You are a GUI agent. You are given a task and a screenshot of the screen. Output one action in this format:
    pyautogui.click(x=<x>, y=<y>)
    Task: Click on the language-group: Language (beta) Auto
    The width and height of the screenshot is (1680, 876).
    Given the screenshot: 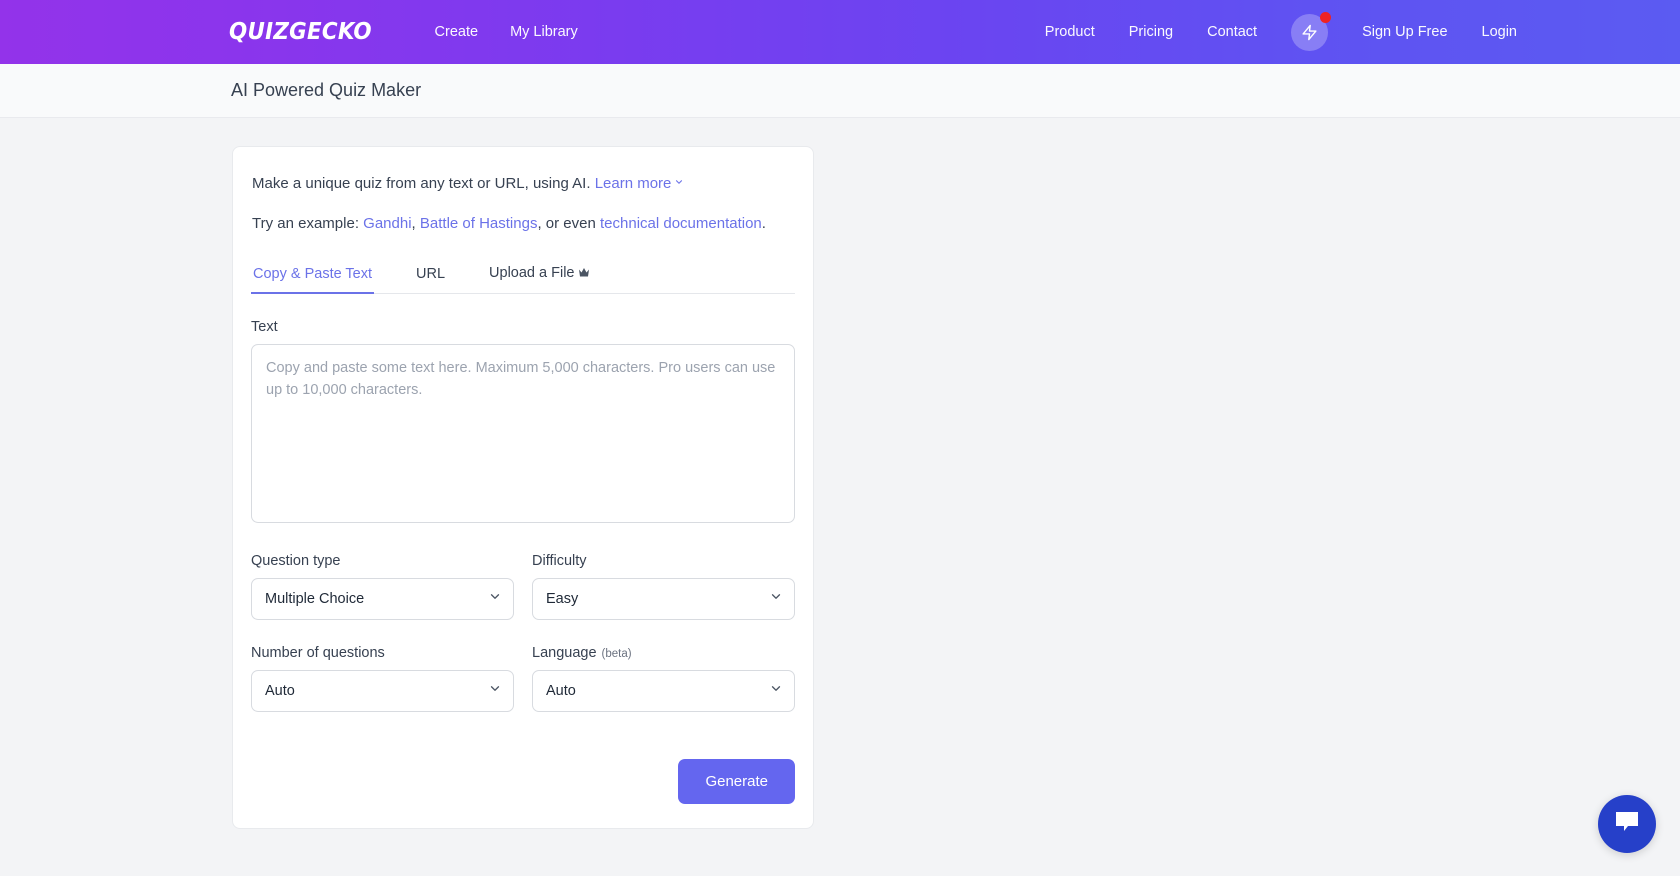 What is the action you would take?
    pyautogui.click(x=663, y=666)
    